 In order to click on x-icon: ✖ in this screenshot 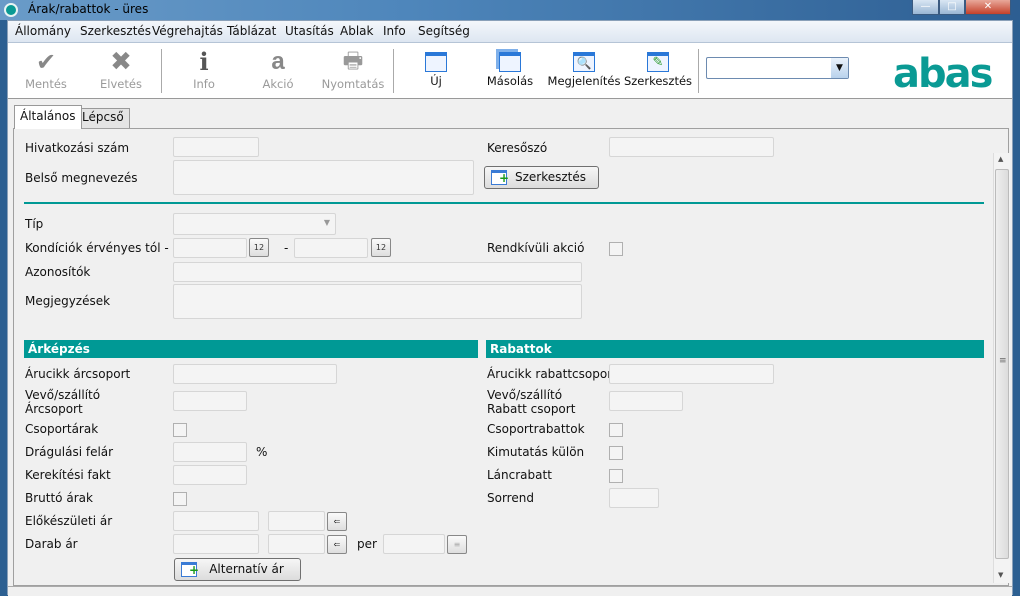, I will do `click(121, 62)`.